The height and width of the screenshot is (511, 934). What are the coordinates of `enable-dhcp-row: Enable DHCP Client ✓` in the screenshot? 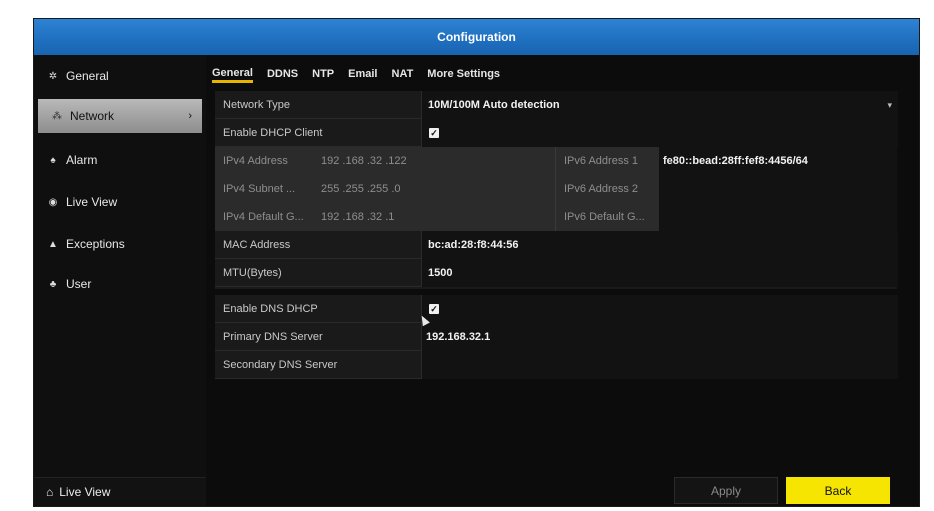 It's located at (556, 133).